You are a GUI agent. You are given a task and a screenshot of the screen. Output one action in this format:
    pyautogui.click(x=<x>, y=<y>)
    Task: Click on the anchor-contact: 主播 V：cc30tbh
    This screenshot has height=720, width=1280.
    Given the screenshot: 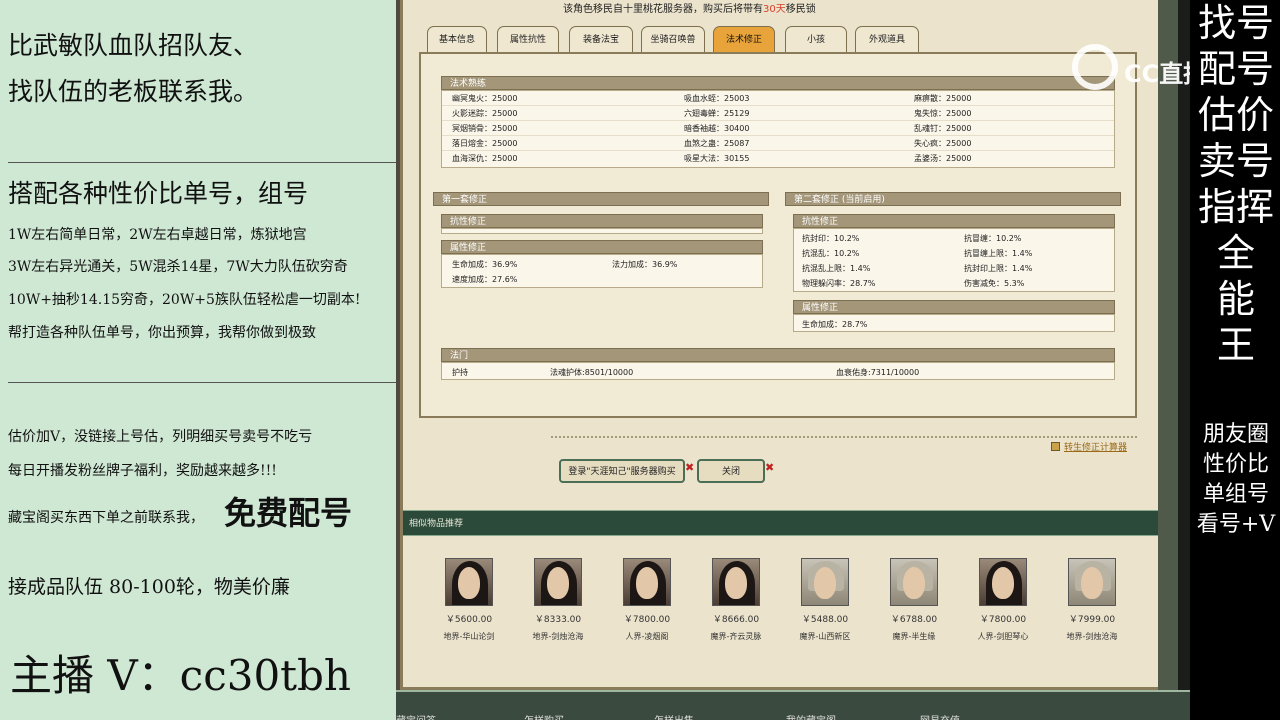 What is the action you would take?
    pyautogui.click(x=180, y=675)
    